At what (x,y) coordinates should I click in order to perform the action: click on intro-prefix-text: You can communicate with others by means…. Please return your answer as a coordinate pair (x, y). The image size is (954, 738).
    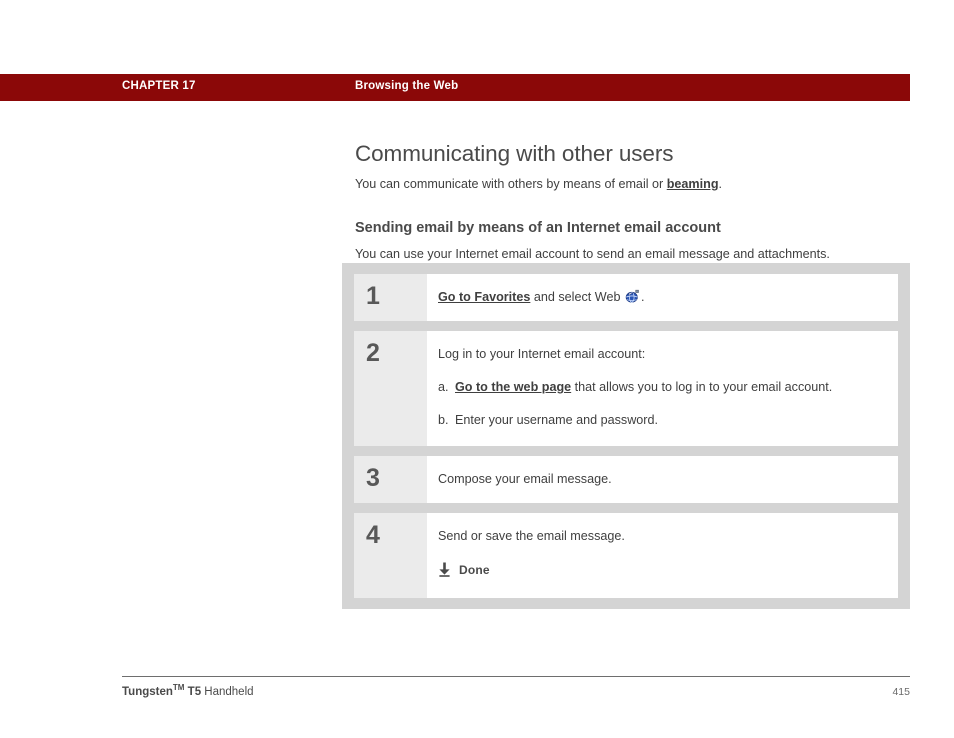
    Looking at the image, I should click on (511, 184).